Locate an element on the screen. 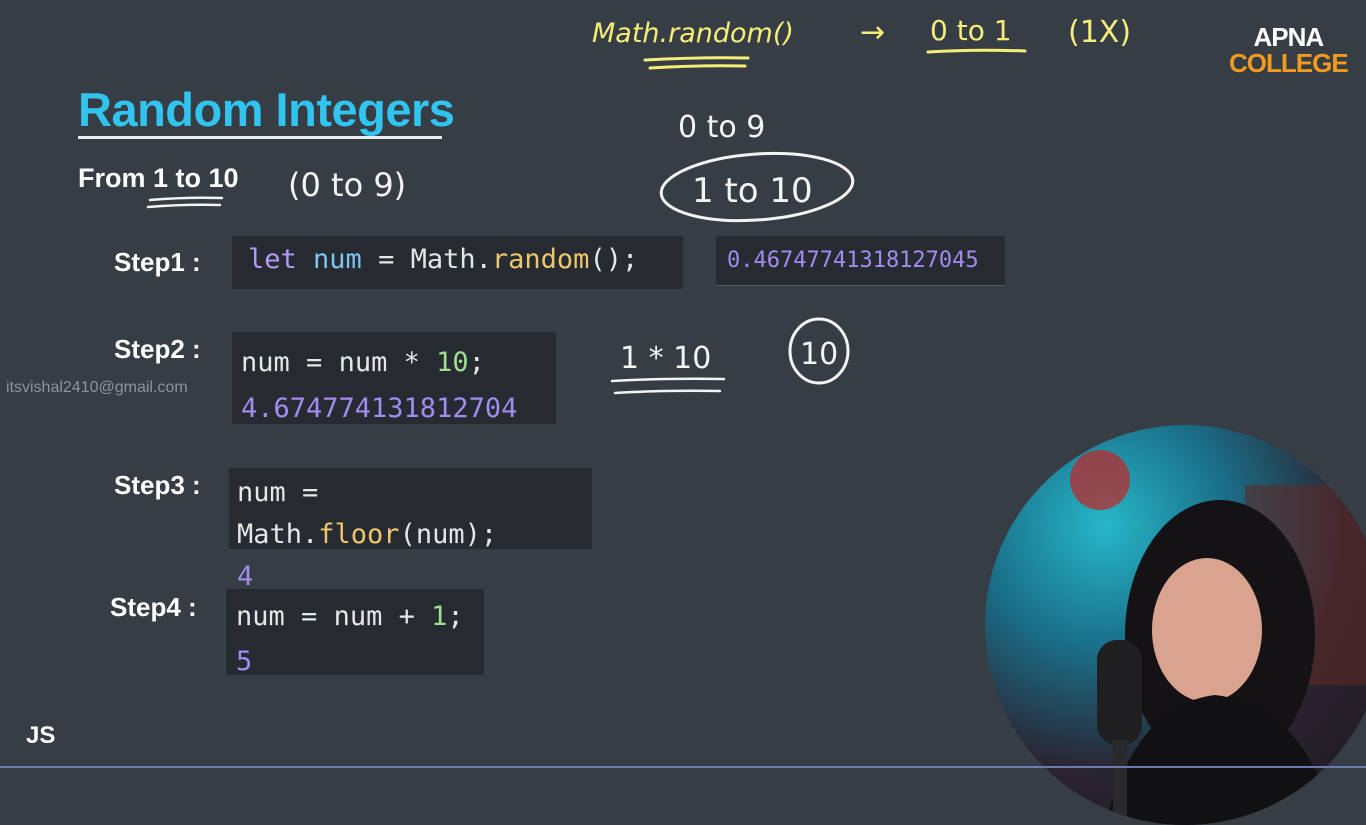  presenter-webcam is located at coordinates (1175, 625).